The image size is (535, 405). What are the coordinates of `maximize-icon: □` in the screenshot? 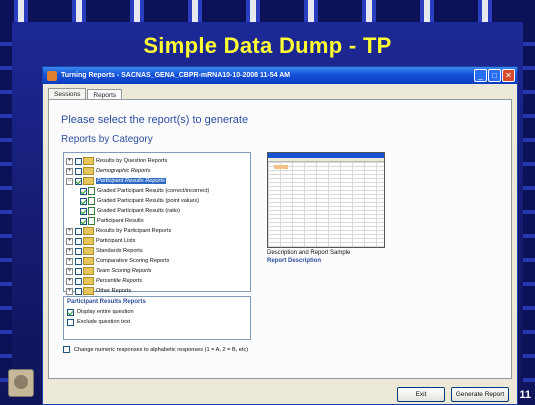 It's located at (494, 75).